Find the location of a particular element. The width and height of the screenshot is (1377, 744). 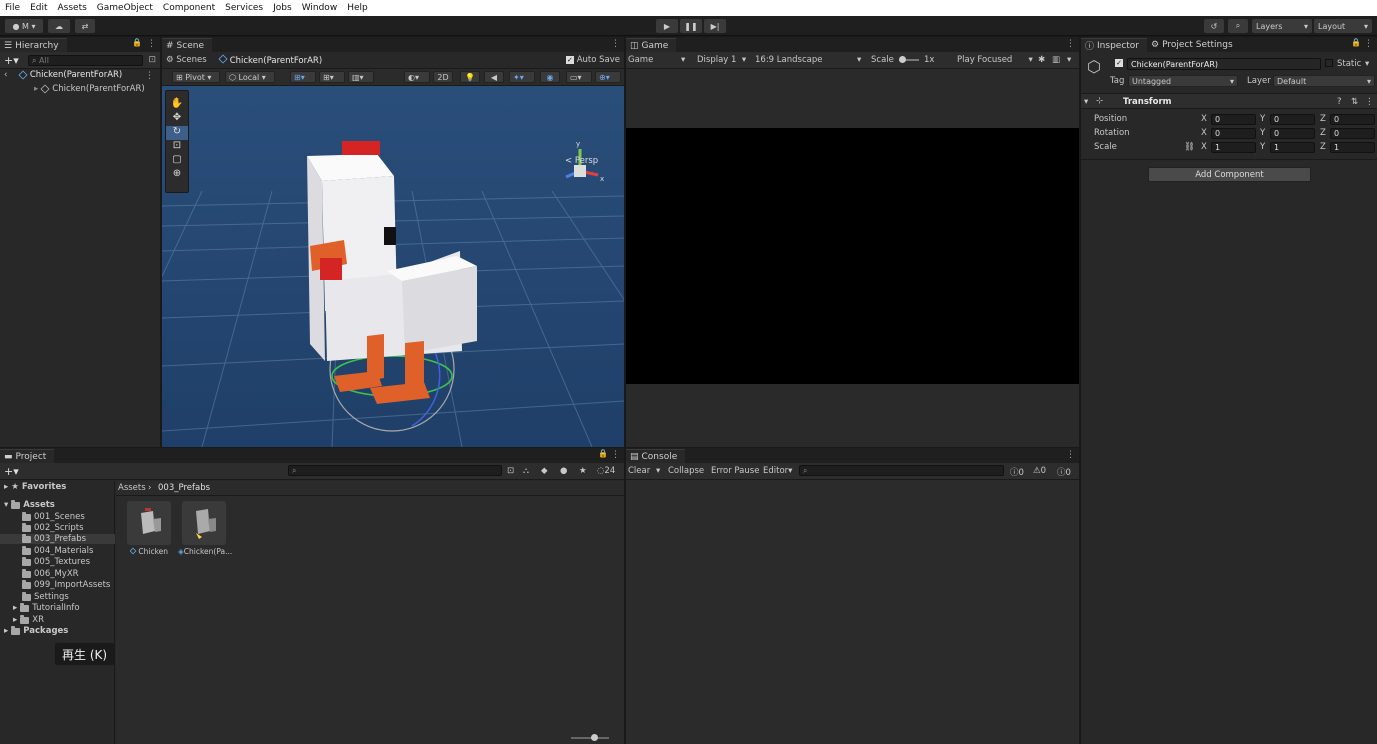

menu-assets: Assets is located at coordinates (72, 8).